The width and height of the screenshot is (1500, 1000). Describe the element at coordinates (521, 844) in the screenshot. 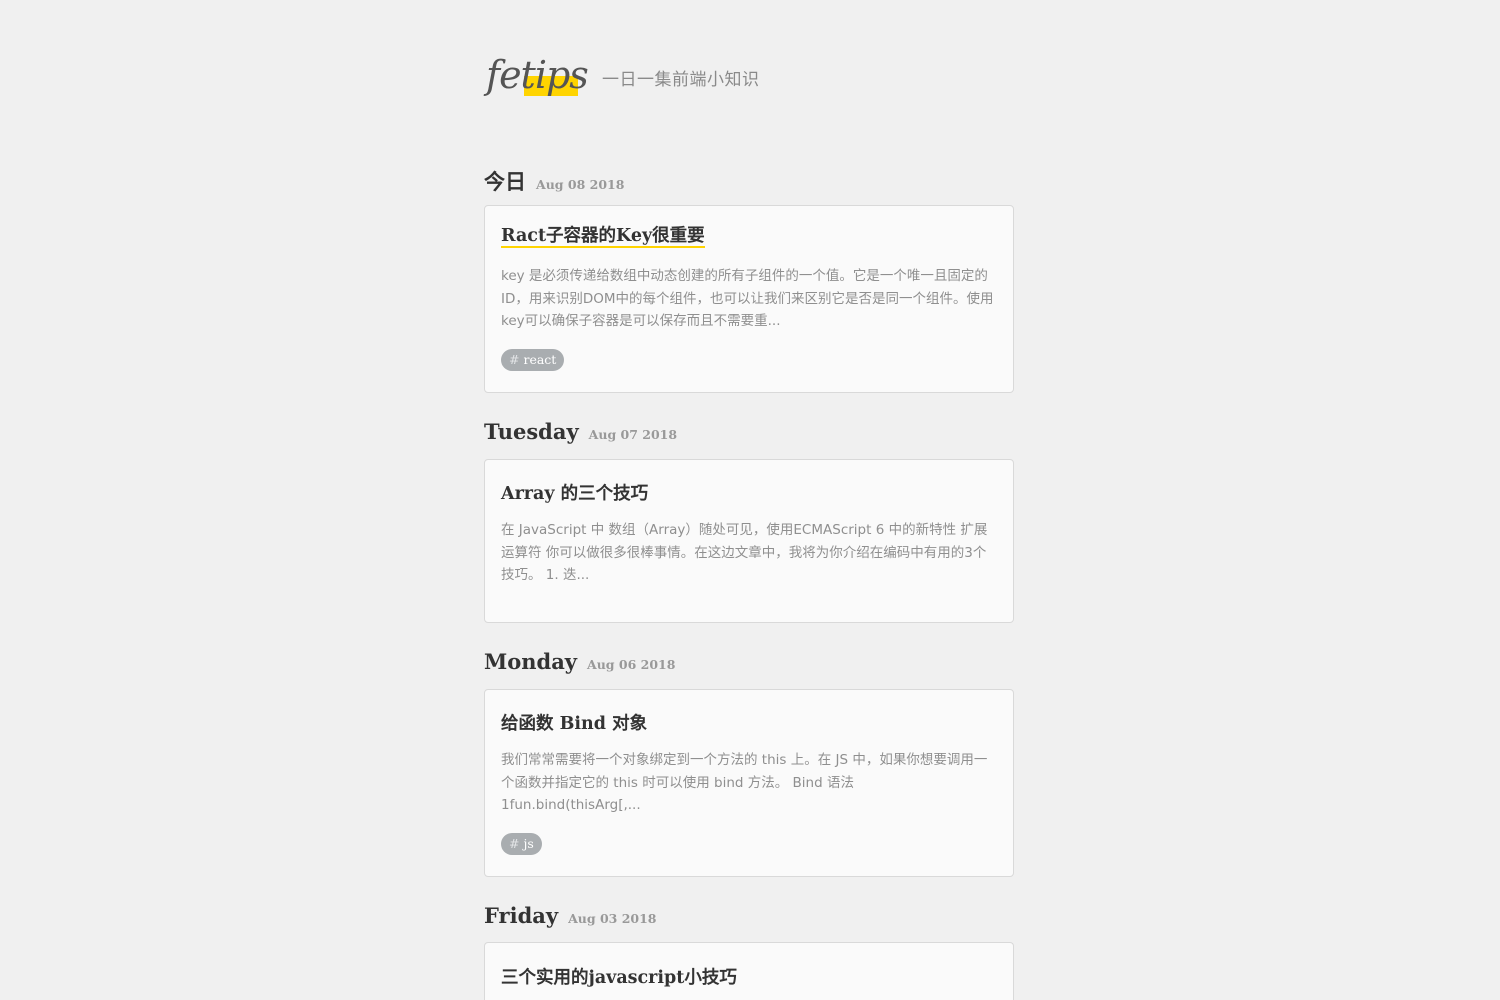

I see `tag-badge: # js` at that location.